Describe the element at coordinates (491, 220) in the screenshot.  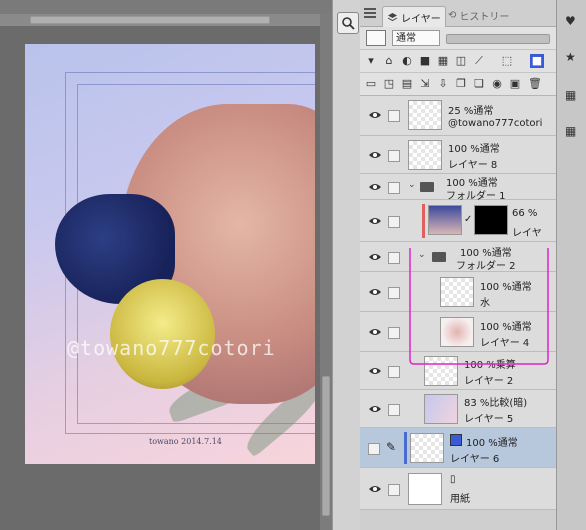
I see `mask-thumbnail` at that location.